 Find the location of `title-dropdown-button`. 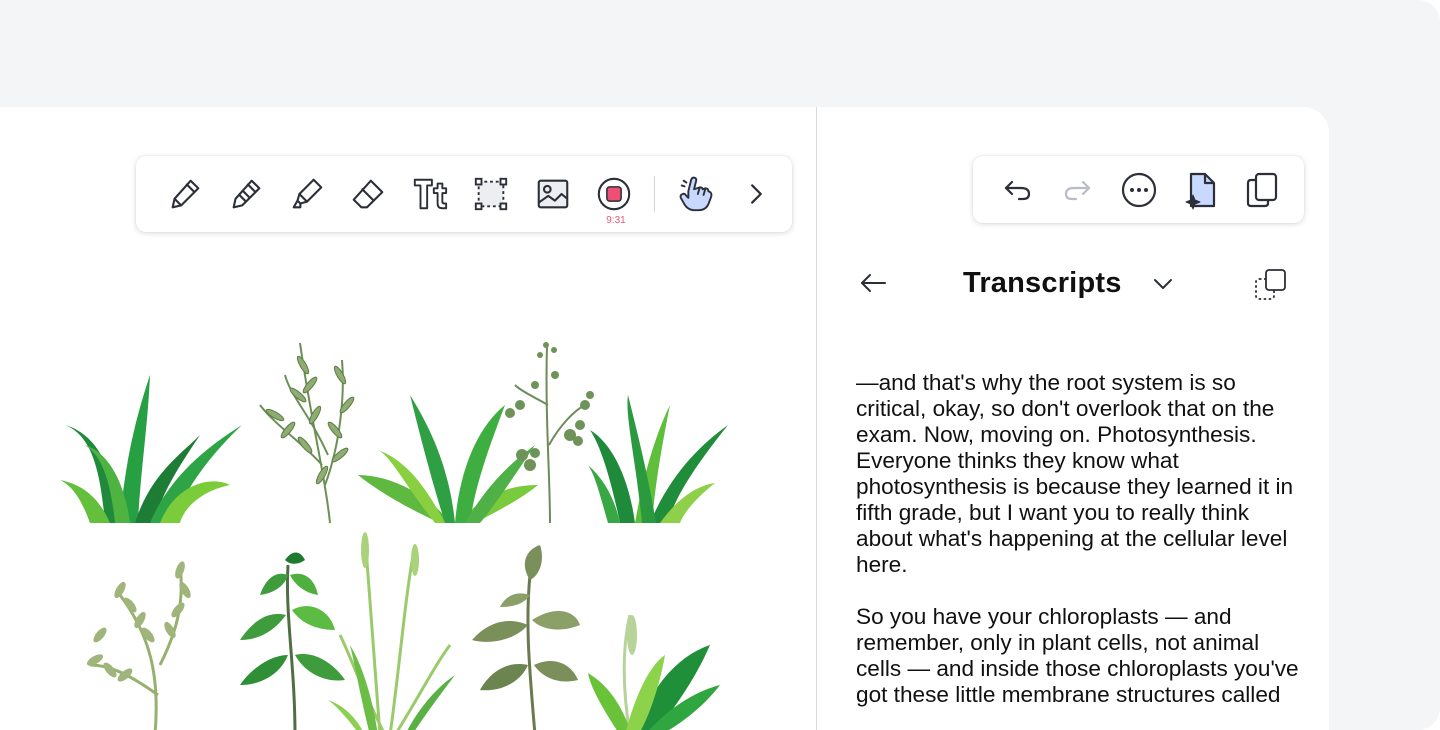

title-dropdown-button is located at coordinates (1163, 284).